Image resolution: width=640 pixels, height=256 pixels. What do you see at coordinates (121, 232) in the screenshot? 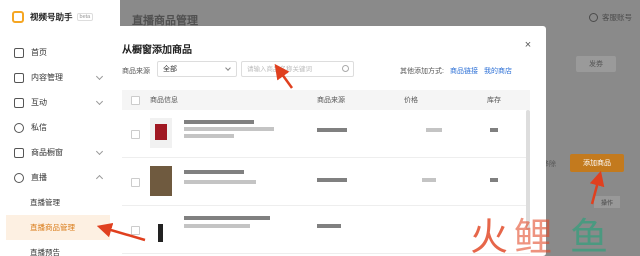
I see `arrow-to-sidebar` at bounding box center [121, 232].